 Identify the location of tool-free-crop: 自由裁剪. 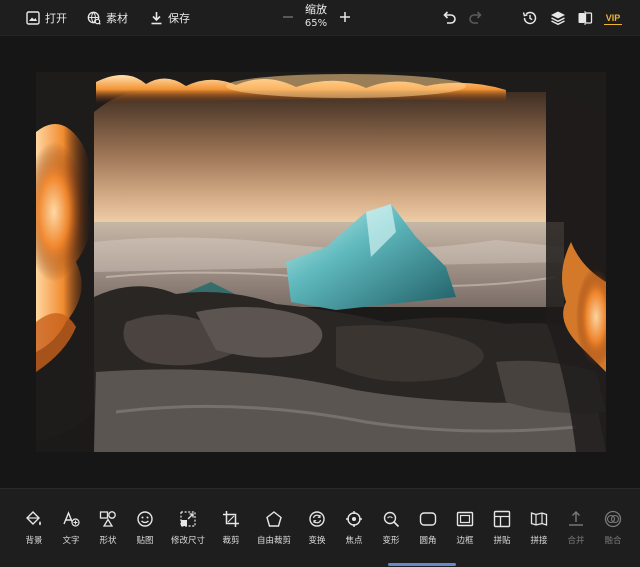
(274, 531).